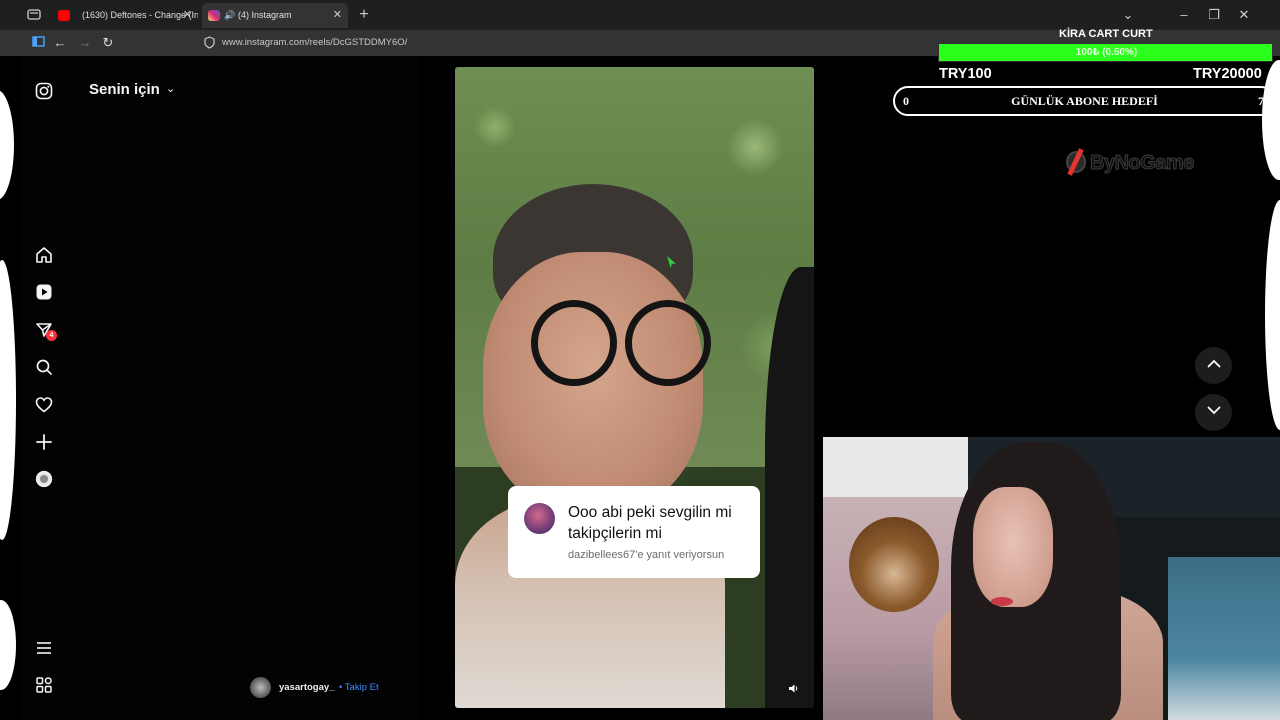  What do you see at coordinates (906, 101) in the screenshot?
I see `subscriber-goal-current: 0` at bounding box center [906, 101].